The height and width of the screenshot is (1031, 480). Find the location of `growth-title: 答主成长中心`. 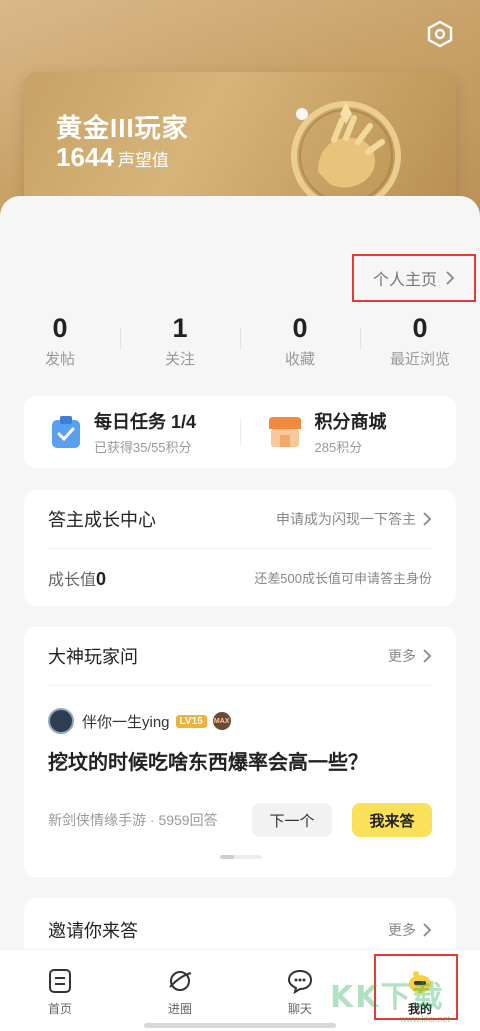

growth-title: 答主成长中心 is located at coordinates (102, 520).